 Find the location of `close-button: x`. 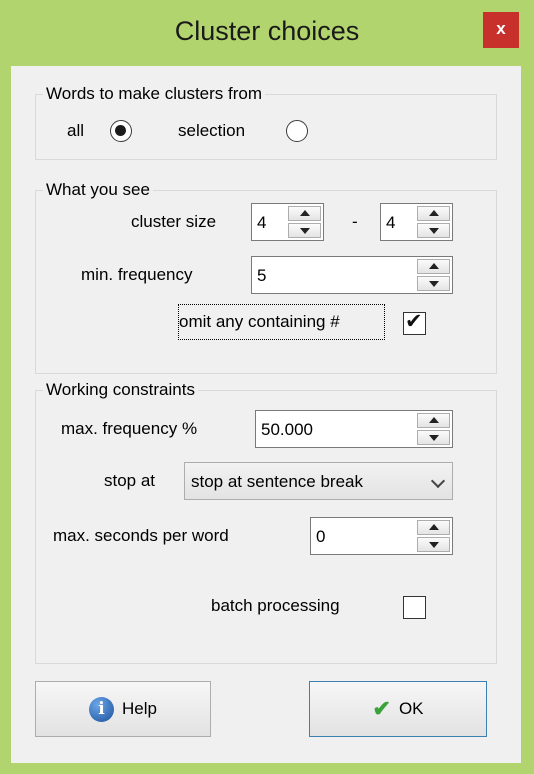

close-button: x is located at coordinates (501, 30).